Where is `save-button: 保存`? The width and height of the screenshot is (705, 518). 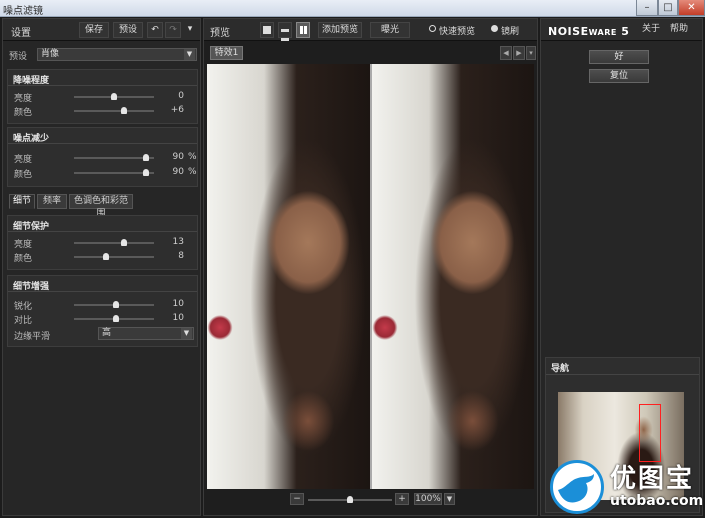
save-button: 保存 is located at coordinates (94, 30).